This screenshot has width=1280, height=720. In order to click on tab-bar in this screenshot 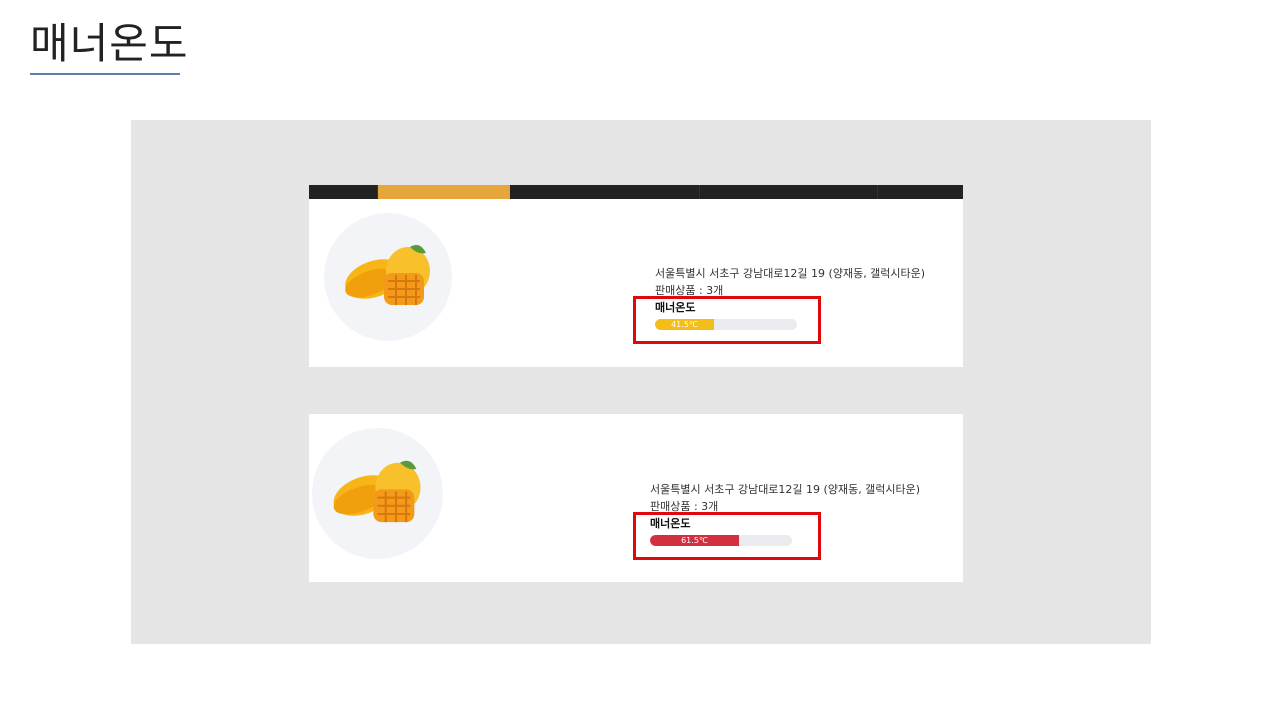, I will do `click(636, 192)`.